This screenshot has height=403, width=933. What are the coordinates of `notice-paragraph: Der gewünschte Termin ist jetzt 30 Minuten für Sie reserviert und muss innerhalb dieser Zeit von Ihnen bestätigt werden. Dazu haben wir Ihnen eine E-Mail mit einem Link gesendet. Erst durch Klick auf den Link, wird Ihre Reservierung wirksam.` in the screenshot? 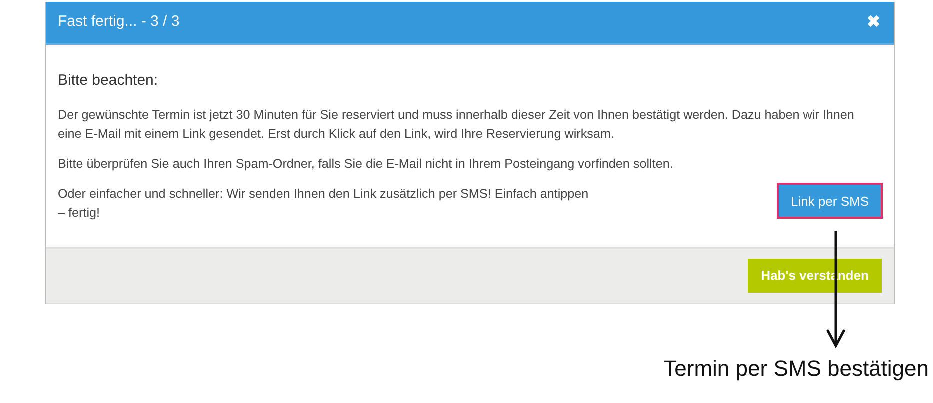 It's located at (457, 125).